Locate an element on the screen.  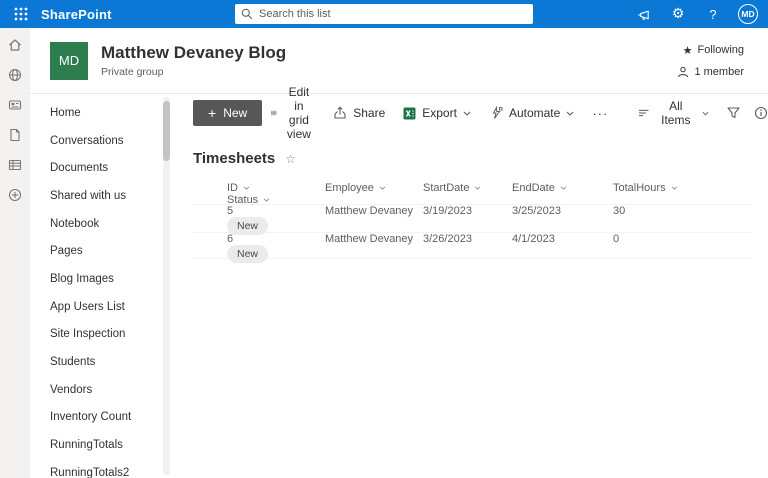
cell-id: 5 is located at coordinates (230, 211).